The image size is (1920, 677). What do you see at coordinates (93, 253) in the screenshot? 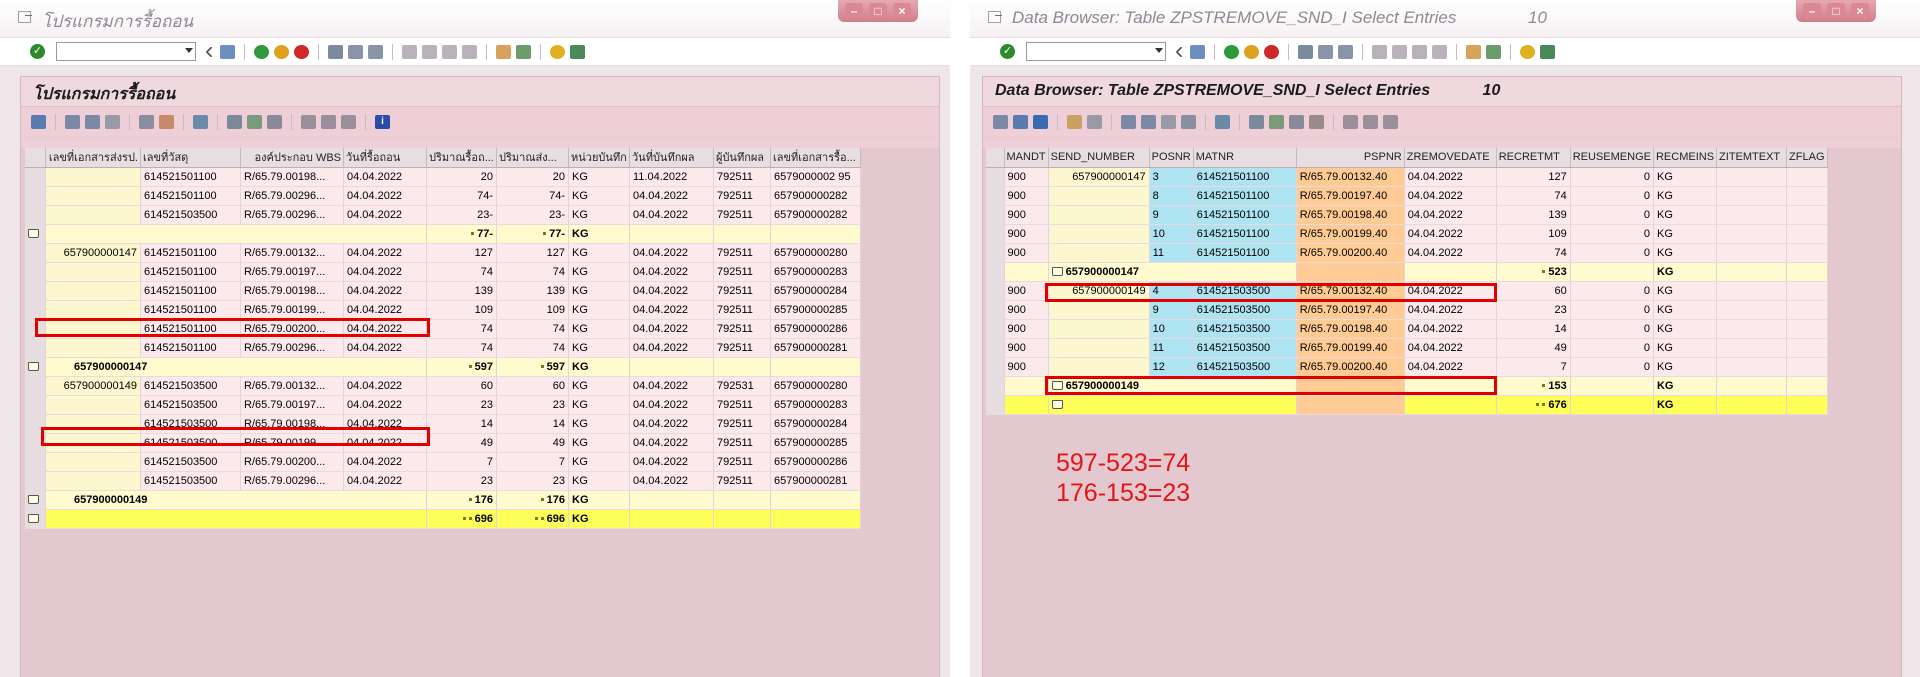
I see `doc-number-cell: 657900000147` at bounding box center [93, 253].